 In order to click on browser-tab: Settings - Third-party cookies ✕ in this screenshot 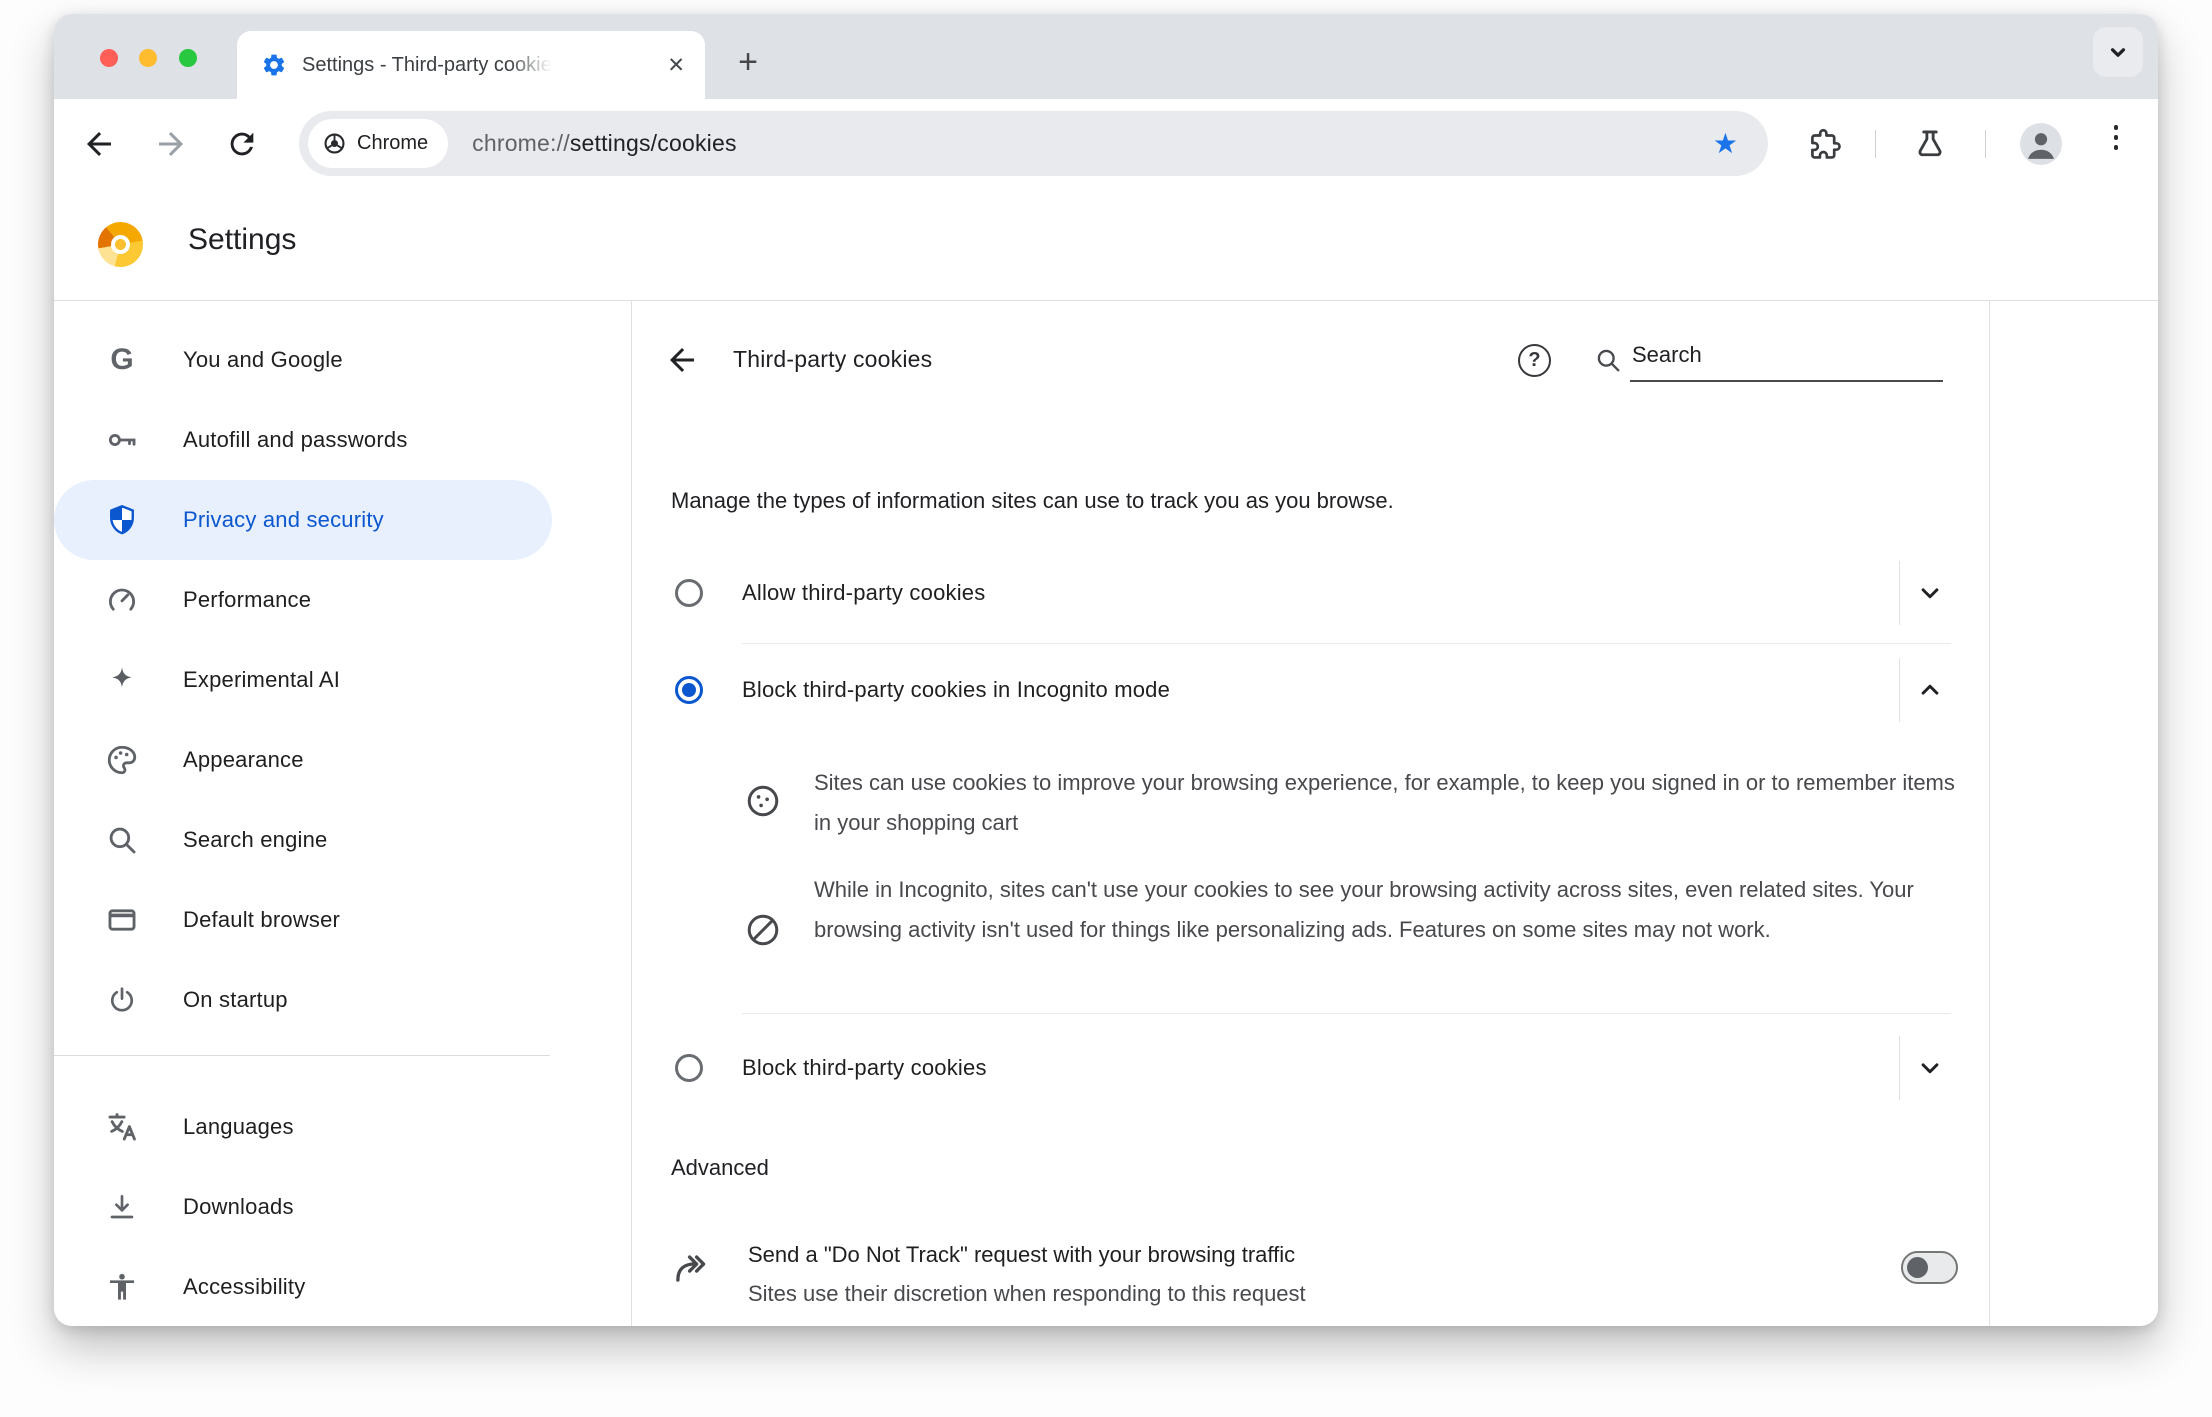, I will do `click(471, 65)`.